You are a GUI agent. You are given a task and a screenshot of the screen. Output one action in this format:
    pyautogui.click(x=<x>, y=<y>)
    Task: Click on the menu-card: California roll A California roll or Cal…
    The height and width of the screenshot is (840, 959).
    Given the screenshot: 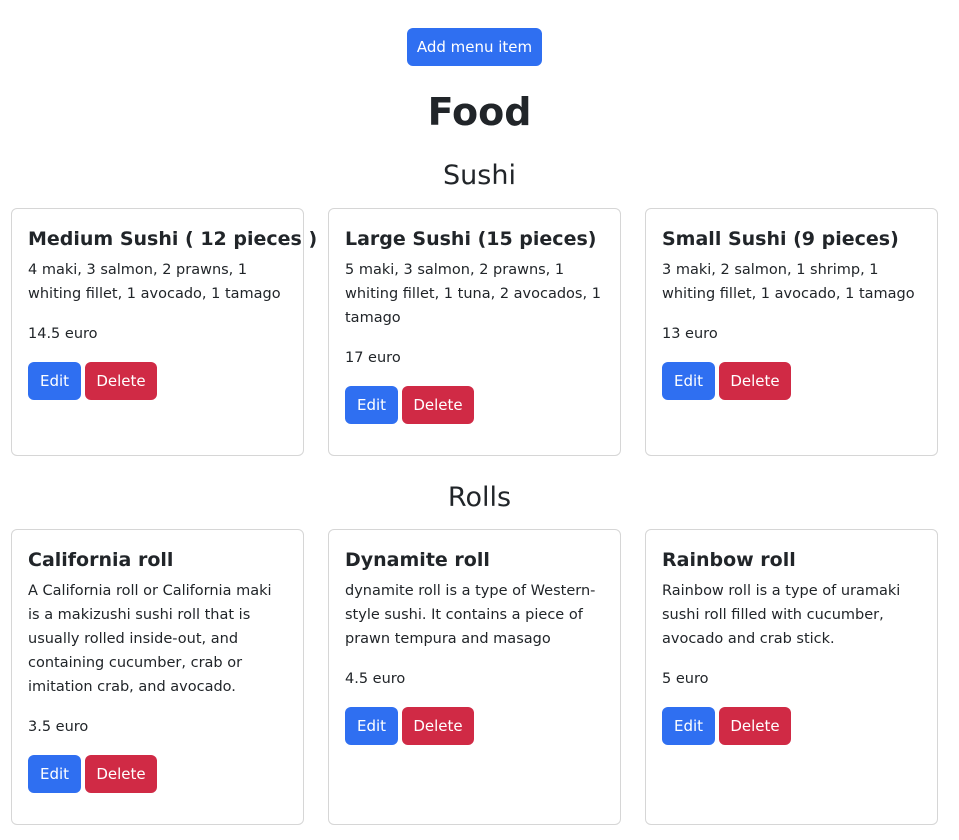 What is the action you would take?
    pyautogui.click(x=157, y=677)
    